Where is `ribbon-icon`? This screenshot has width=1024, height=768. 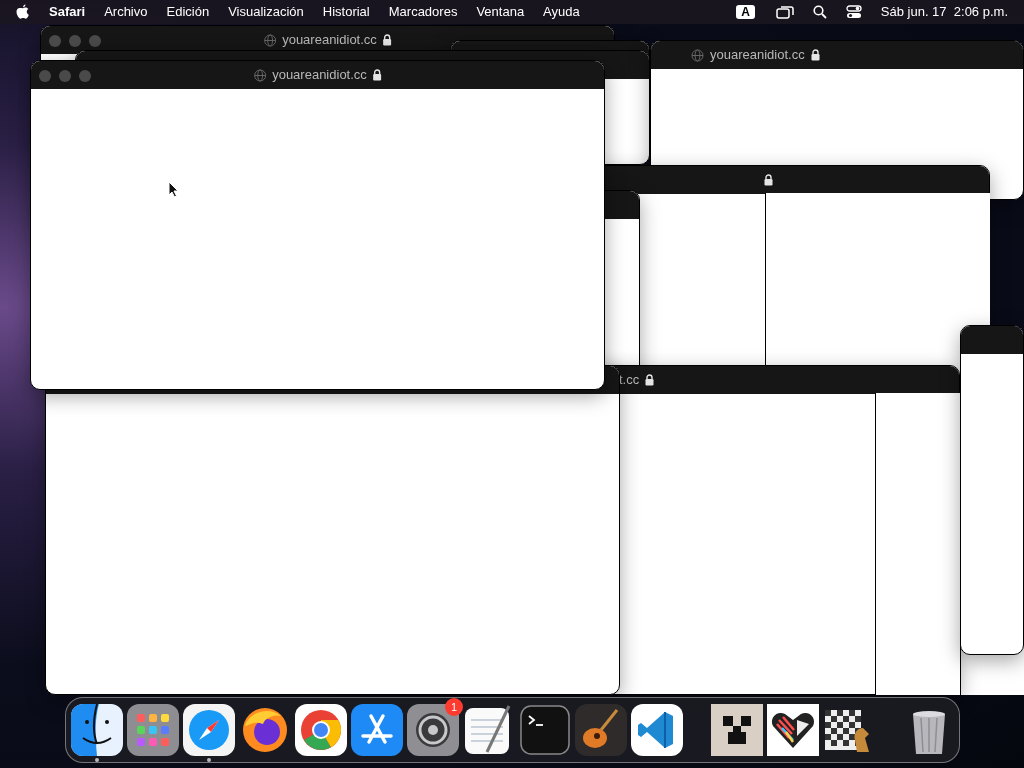
ribbon-icon is located at coordinates (657, 730).